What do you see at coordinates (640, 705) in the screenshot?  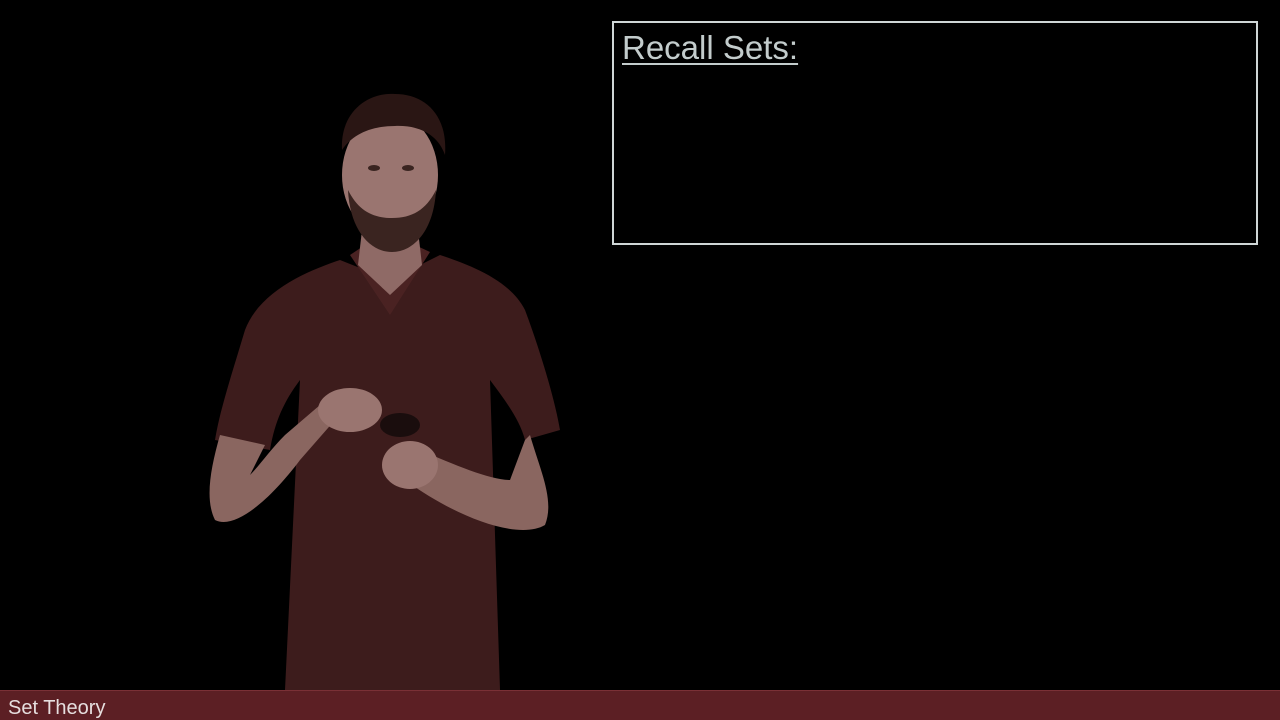 I see `lecture-title-bar: Set Theory` at bounding box center [640, 705].